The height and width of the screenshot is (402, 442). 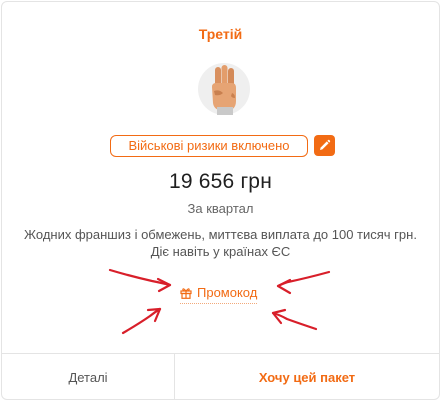 I want to click on details-button: Деталі, so click(x=88, y=376).